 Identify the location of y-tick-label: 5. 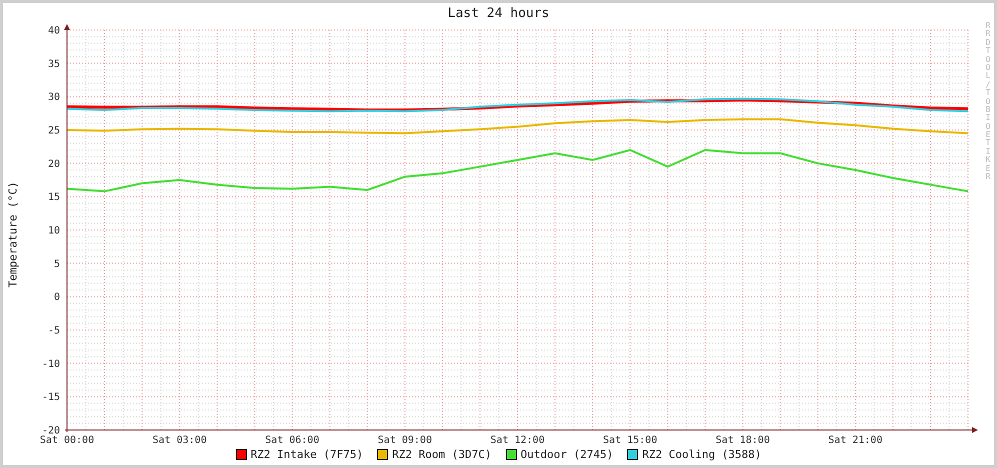
(57, 264).